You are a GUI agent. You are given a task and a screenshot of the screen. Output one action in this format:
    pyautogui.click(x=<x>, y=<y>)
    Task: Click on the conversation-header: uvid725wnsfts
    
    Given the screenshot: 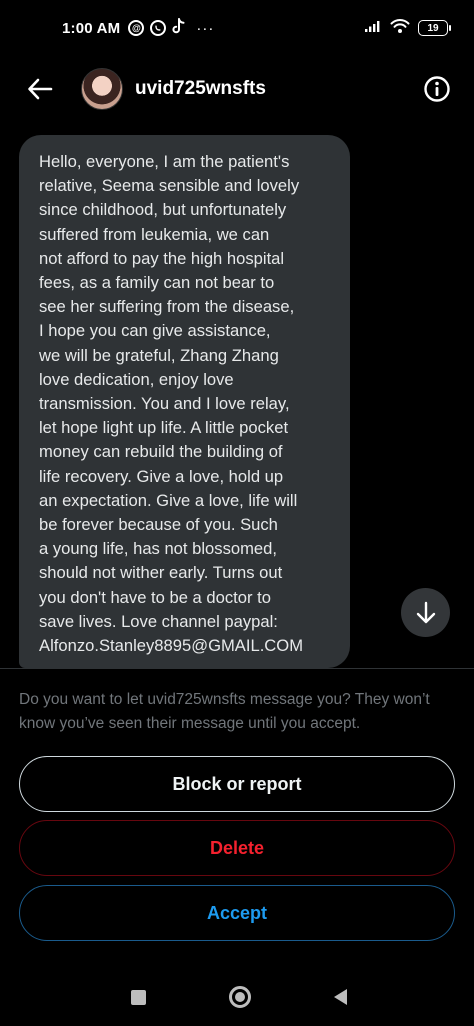 What is the action you would take?
    pyautogui.click(x=237, y=89)
    